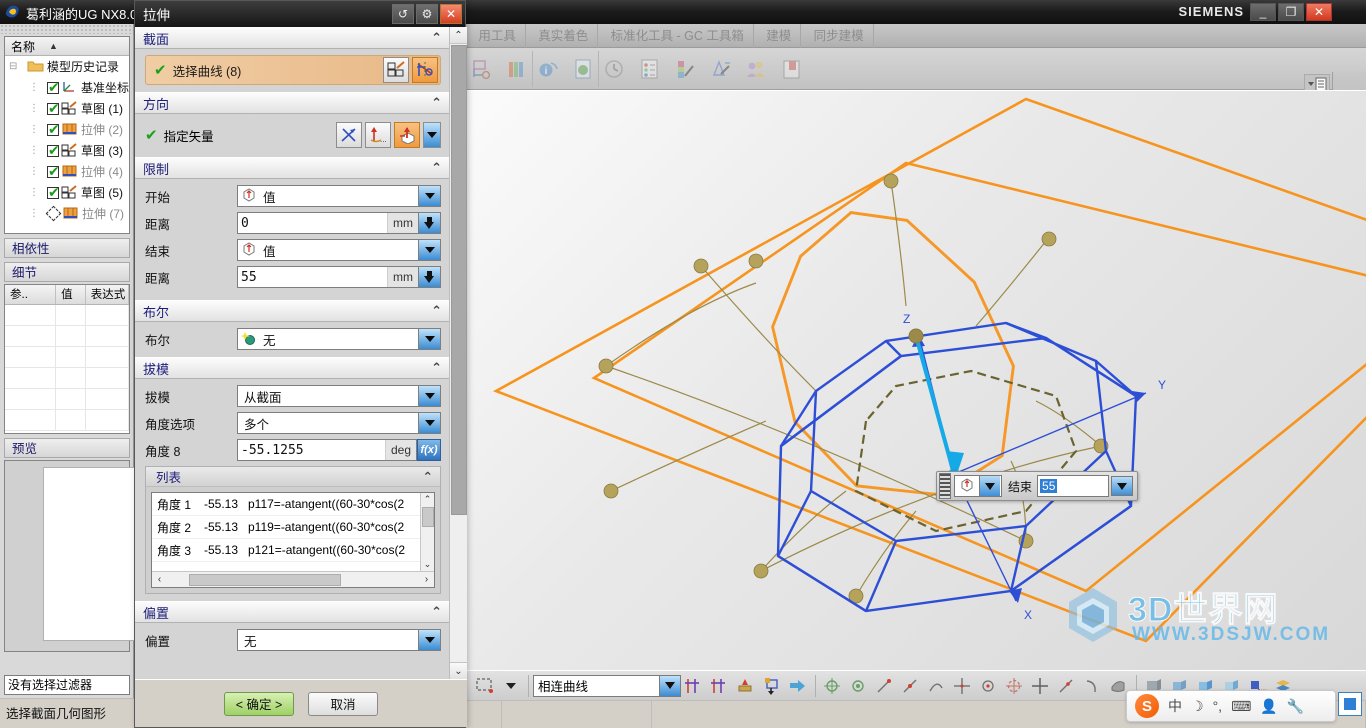 The width and height of the screenshot is (1366, 728). What do you see at coordinates (1067, 686) in the screenshot?
I see `control-point-icon` at bounding box center [1067, 686].